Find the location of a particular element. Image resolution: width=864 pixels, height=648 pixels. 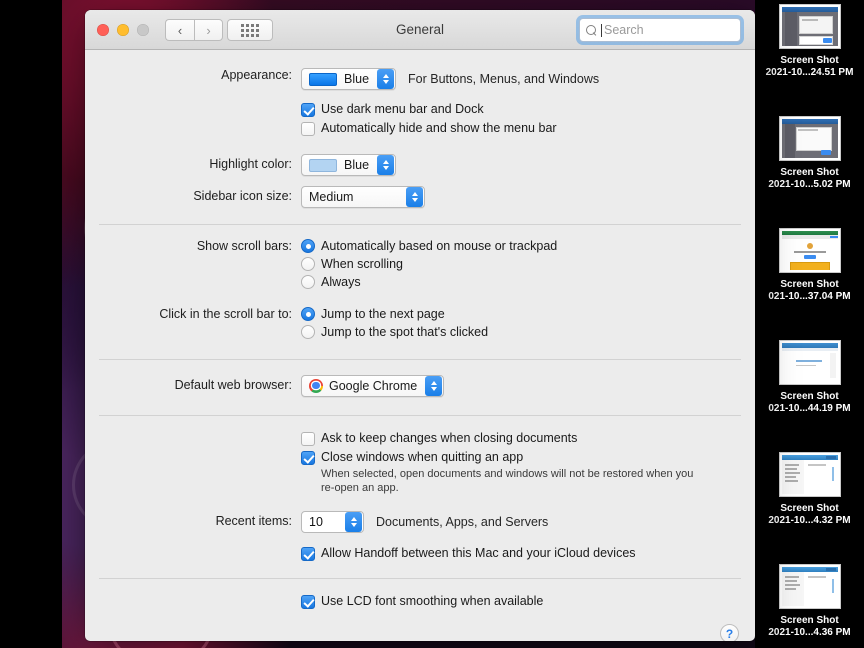

click-scroll-bar-label: Click in the scroll bar to: is located at coordinates (225, 313).